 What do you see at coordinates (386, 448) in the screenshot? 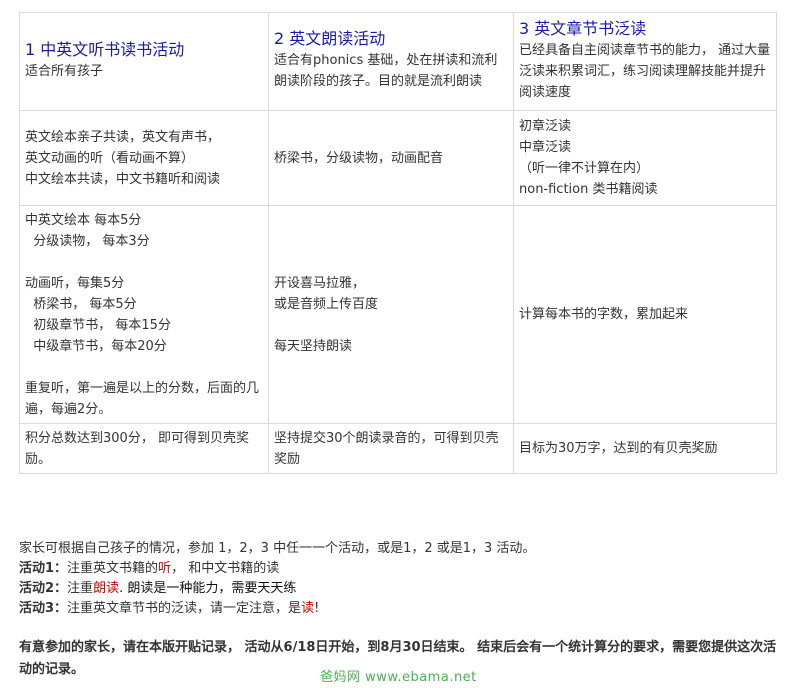
I see `rewards-2-text: 坚持提交30个朗读录音的，可得到贝壳奖励` at bounding box center [386, 448].